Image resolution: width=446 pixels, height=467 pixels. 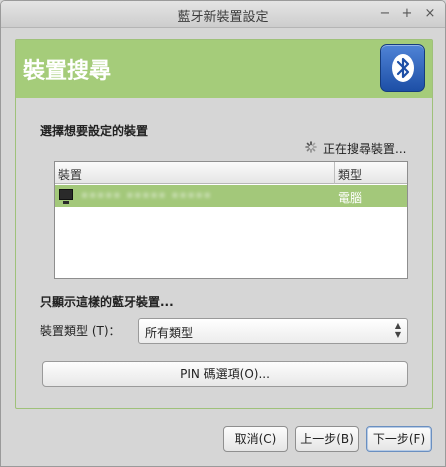 I want to click on column-header-type: 類型, so click(x=350, y=174).